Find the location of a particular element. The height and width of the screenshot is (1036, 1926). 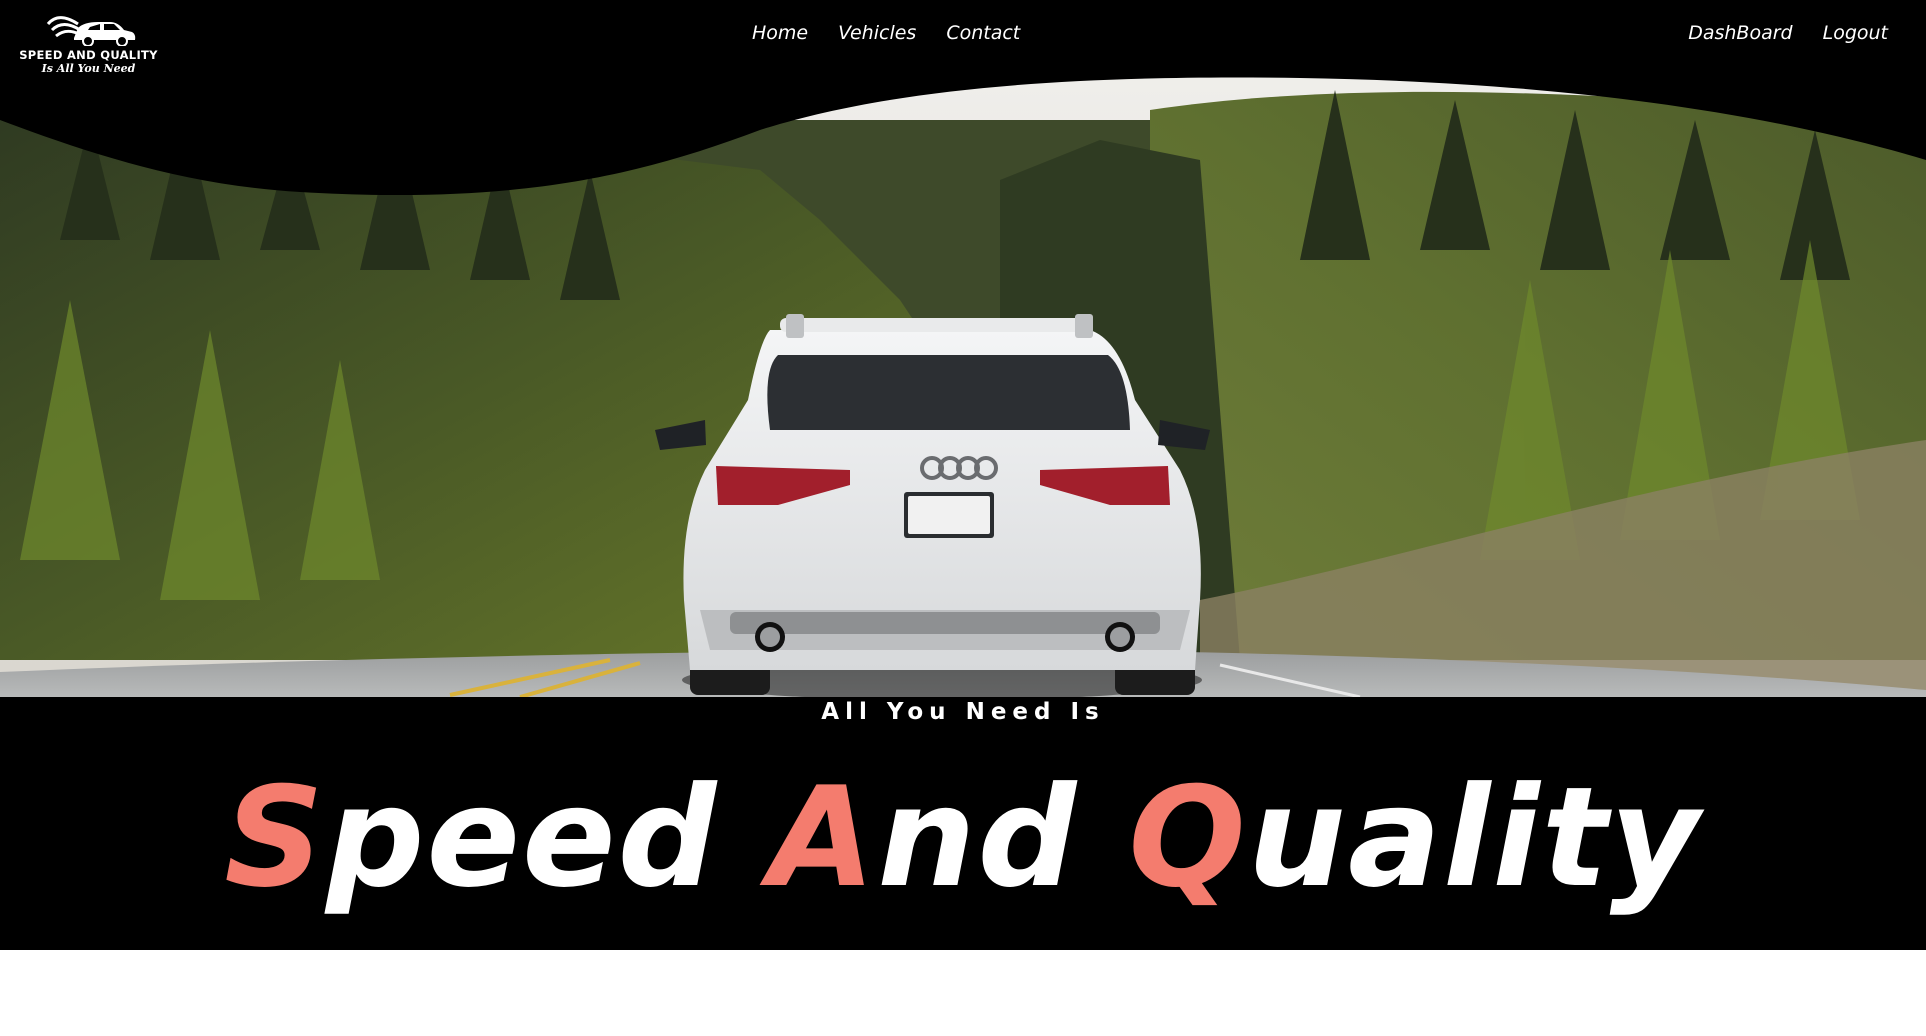

car-icon is located at coordinates (91, 31).